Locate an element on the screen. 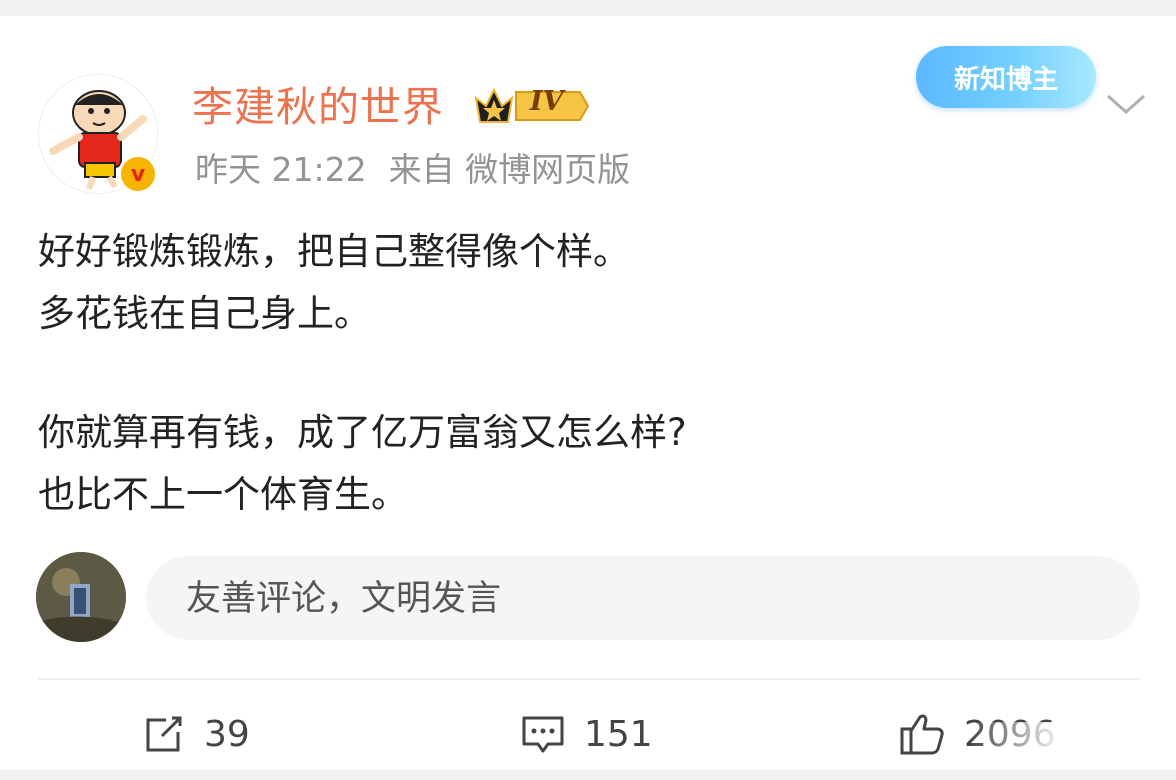 The height and width of the screenshot is (780, 1176). post-meta: 昨天 21:22 来自 微博网页版 is located at coordinates (423, 170).